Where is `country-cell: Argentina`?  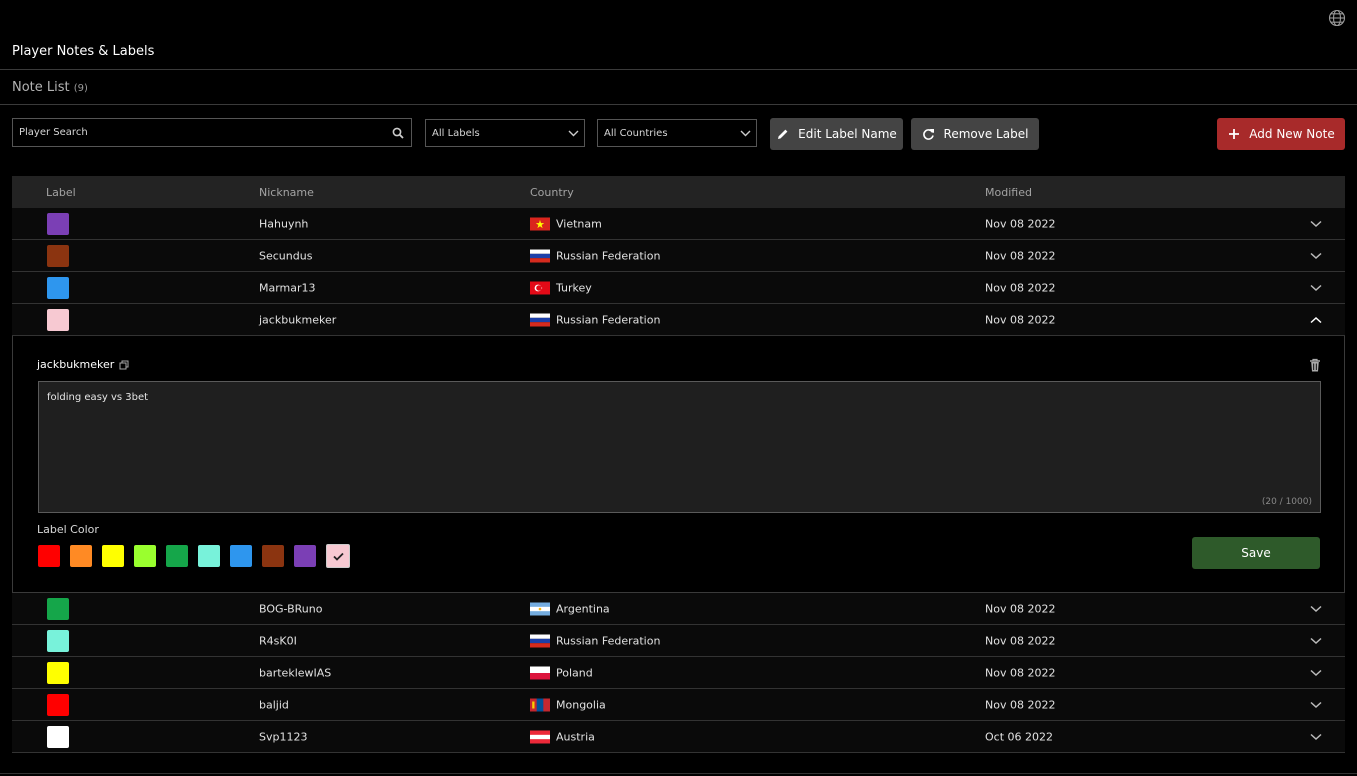
country-cell: Argentina is located at coordinates (570, 608).